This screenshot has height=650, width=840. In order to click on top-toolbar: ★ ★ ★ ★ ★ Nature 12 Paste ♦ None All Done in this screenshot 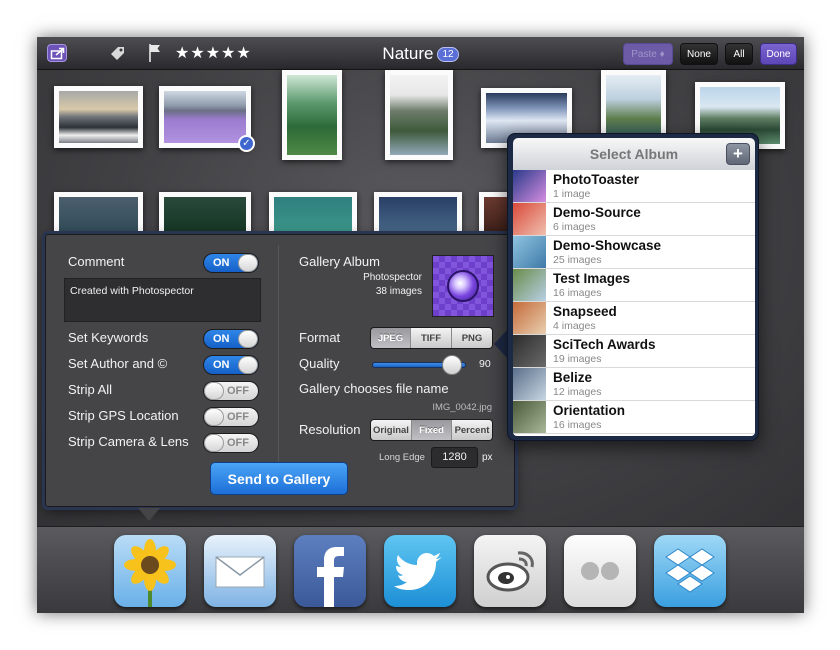, I will do `click(420, 53)`.